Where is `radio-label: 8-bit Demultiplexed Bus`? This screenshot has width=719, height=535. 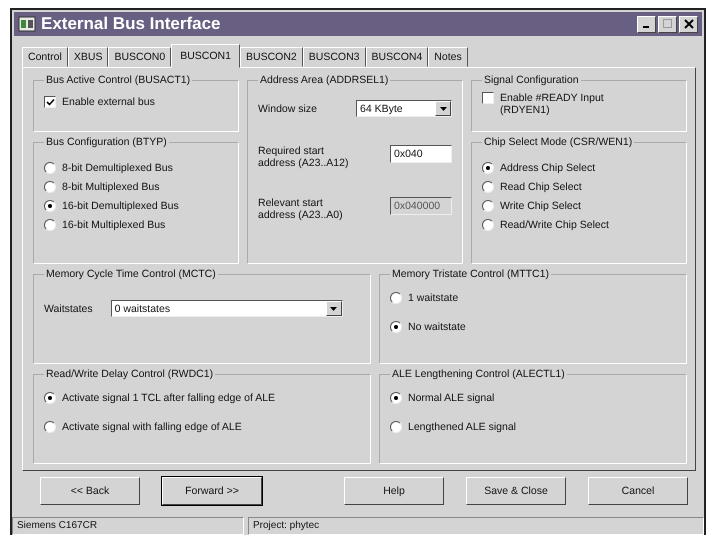 radio-label: 8-bit Demultiplexed Bus is located at coordinates (117, 168).